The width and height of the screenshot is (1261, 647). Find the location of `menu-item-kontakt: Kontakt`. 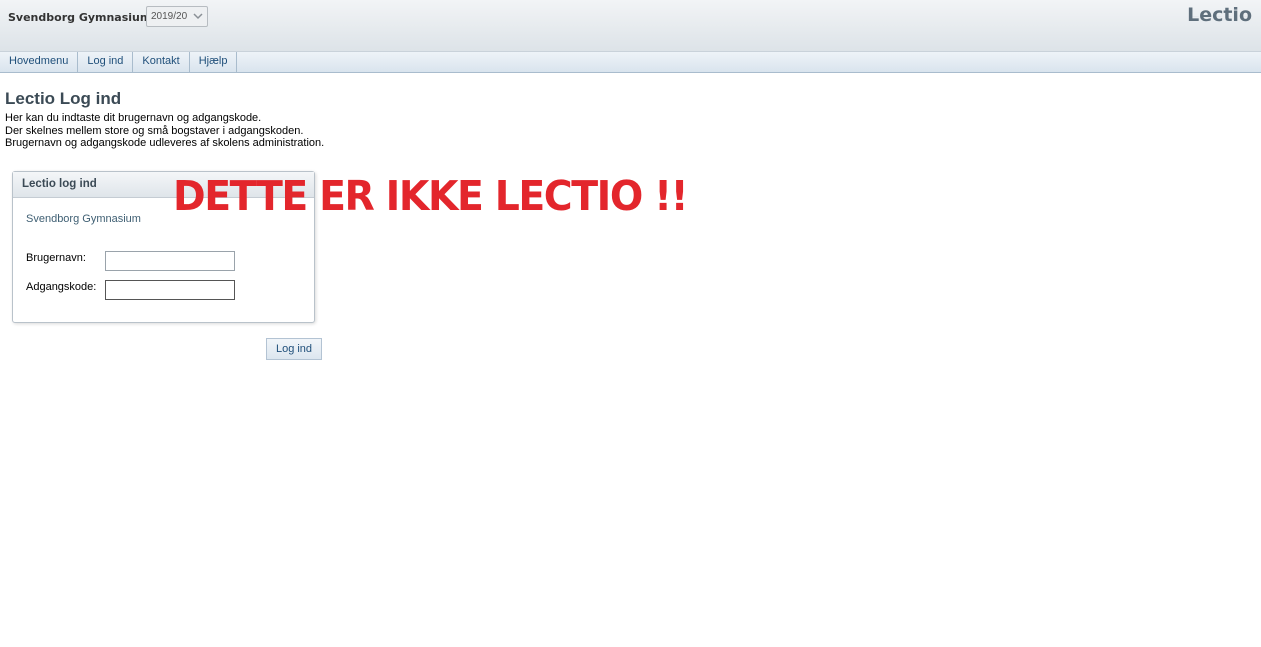

menu-item-kontakt: Kontakt is located at coordinates (161, 62).